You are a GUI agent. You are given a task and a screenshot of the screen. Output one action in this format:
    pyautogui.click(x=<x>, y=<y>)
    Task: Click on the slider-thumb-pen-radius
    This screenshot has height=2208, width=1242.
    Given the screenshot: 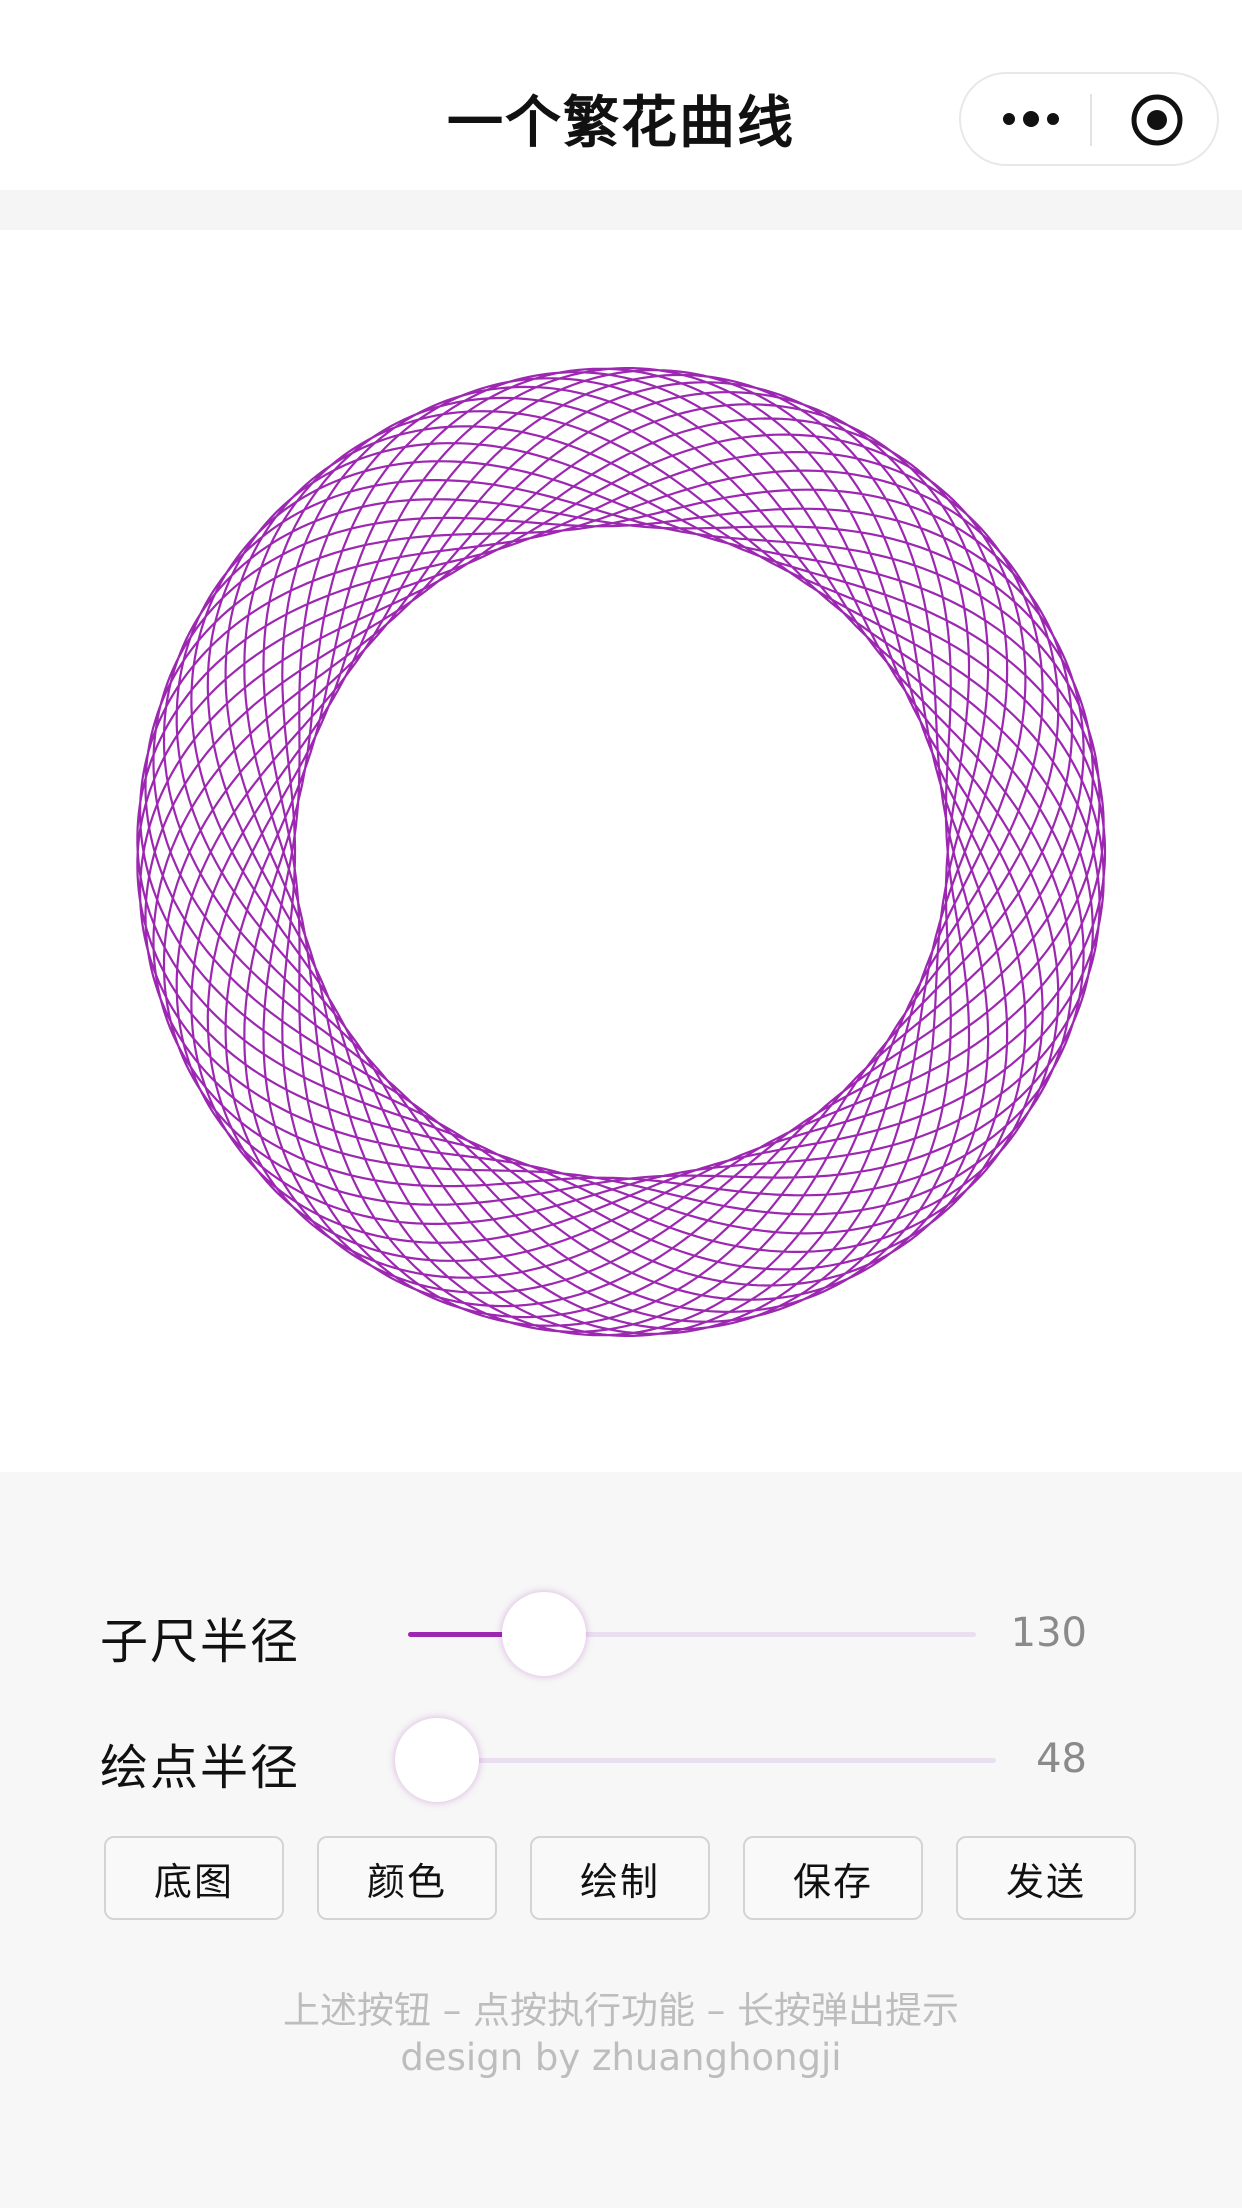 What is the action you would take?
    pyautogui.click(x=437, y=1760)
    